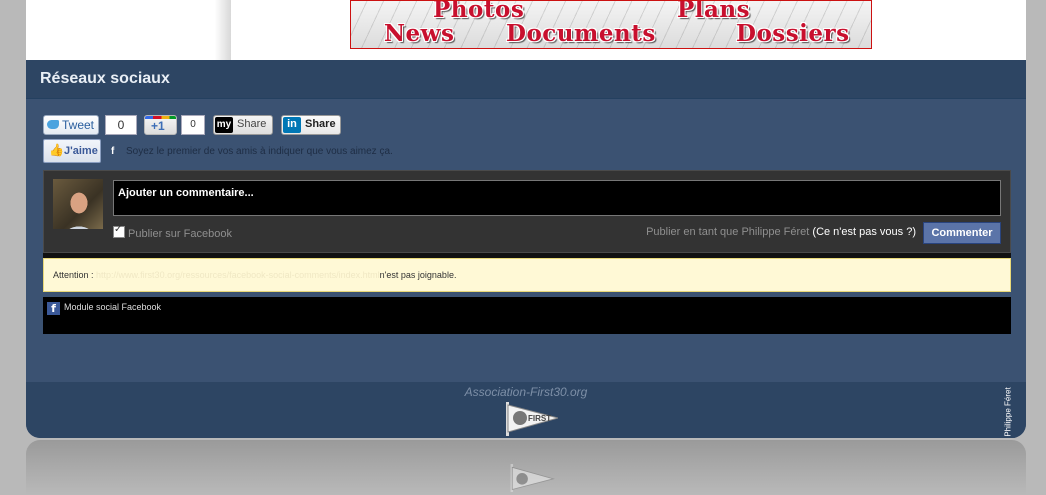  I want to click on reflected-logo-icon, so click(532, 478).